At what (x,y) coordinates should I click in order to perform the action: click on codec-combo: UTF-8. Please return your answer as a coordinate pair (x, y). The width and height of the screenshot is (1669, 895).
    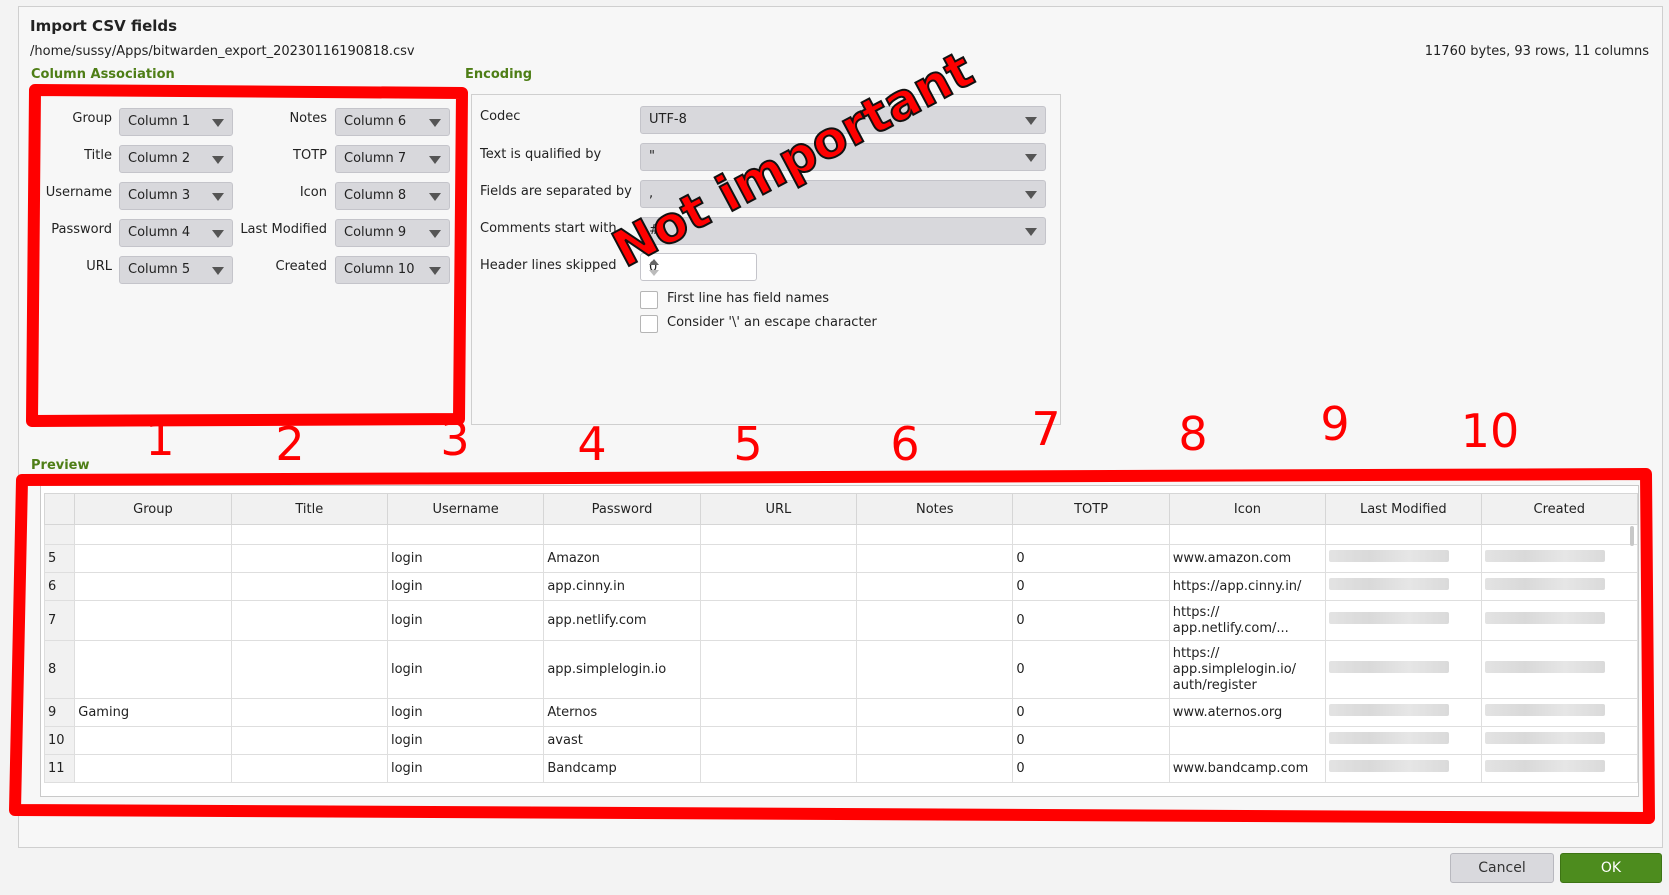
    Looking at the image, I should click on (843, 120).